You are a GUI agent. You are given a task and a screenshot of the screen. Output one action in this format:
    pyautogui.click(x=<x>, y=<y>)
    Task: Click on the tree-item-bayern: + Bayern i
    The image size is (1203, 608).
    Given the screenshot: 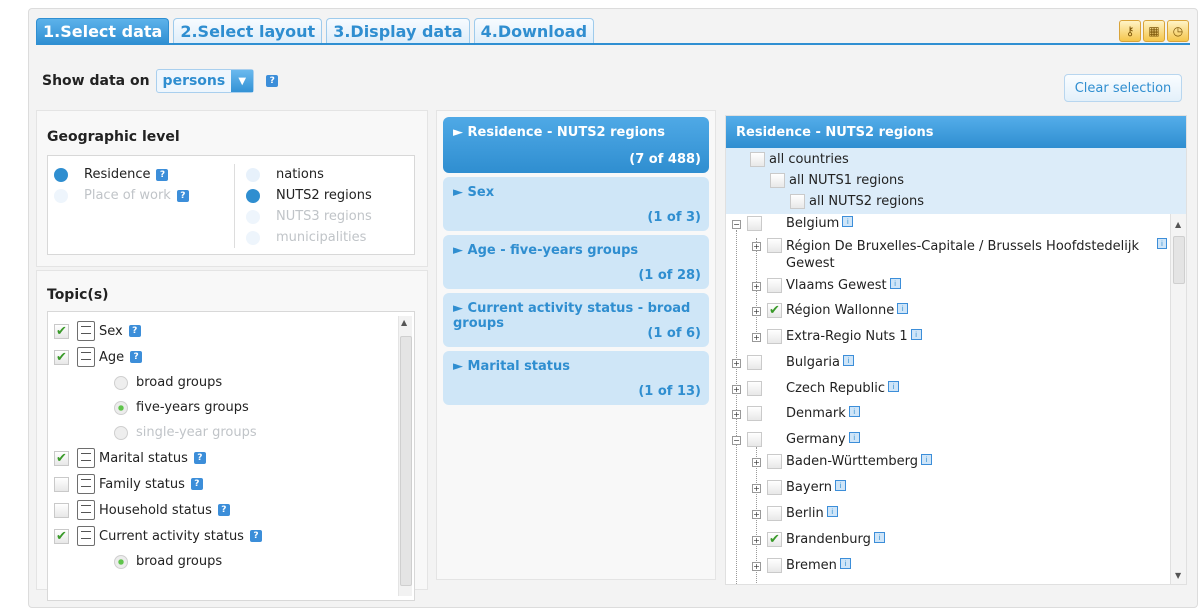 What is the action you would take?
    pyautogui.click(x=799, y=487)
    